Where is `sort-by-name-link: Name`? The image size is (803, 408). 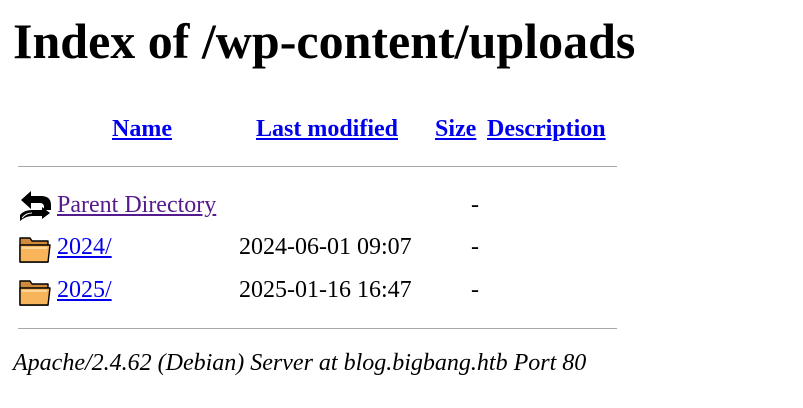 sort-by-name-link: Name is located at coordinates (142, 129).